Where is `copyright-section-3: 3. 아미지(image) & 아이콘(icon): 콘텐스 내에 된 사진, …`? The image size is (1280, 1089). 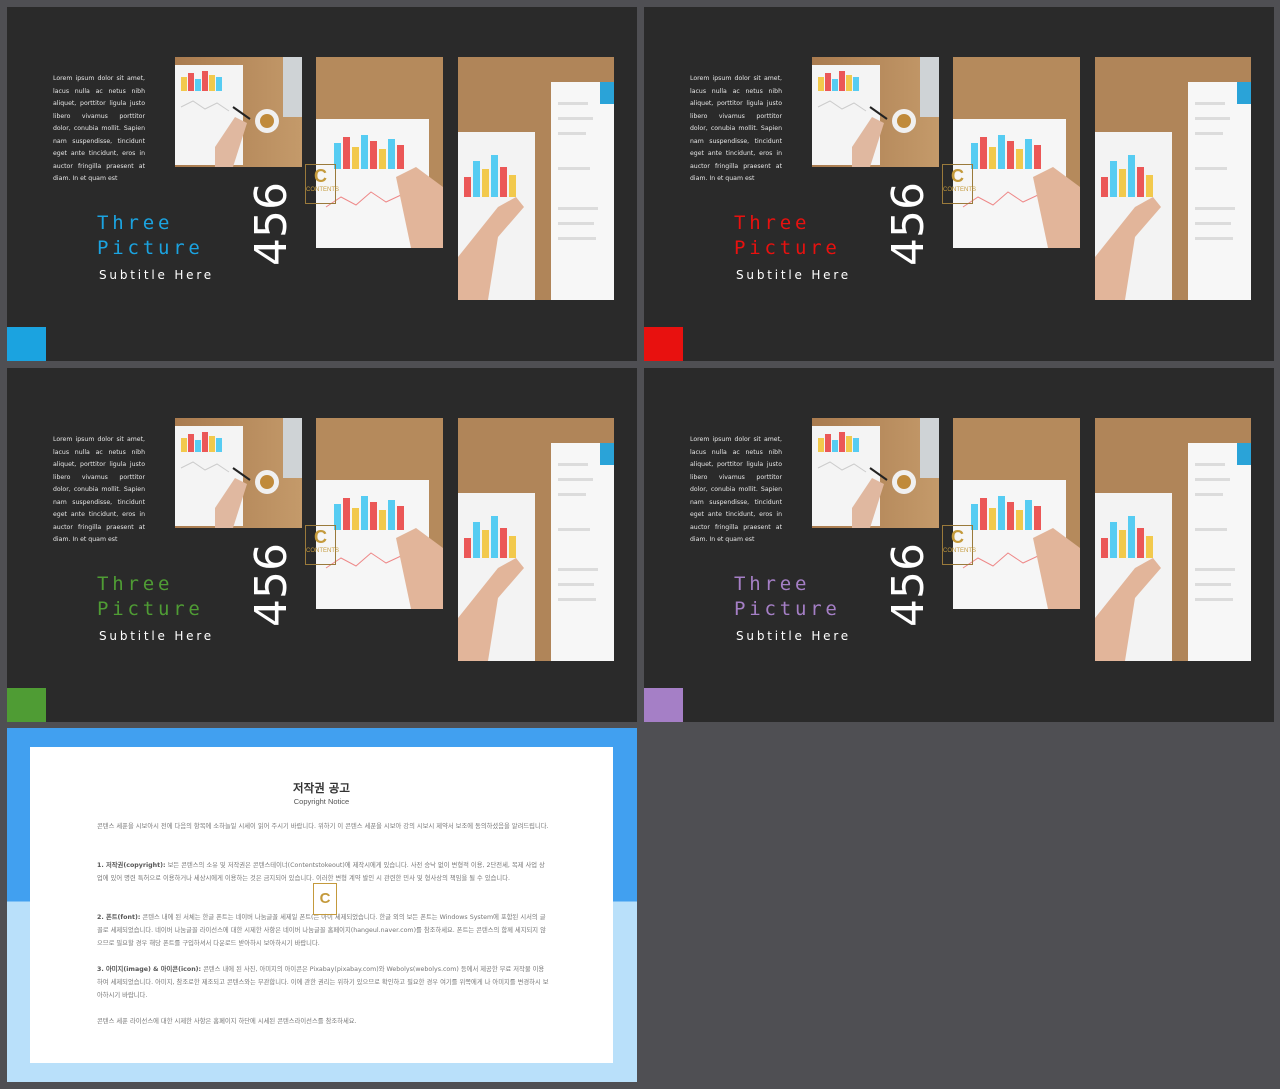 copyright-section-3: 3. 아미지(image) & 아이콘(icon): 콘텐스 내에 된 사진, … is located at coordinates (323, 982).